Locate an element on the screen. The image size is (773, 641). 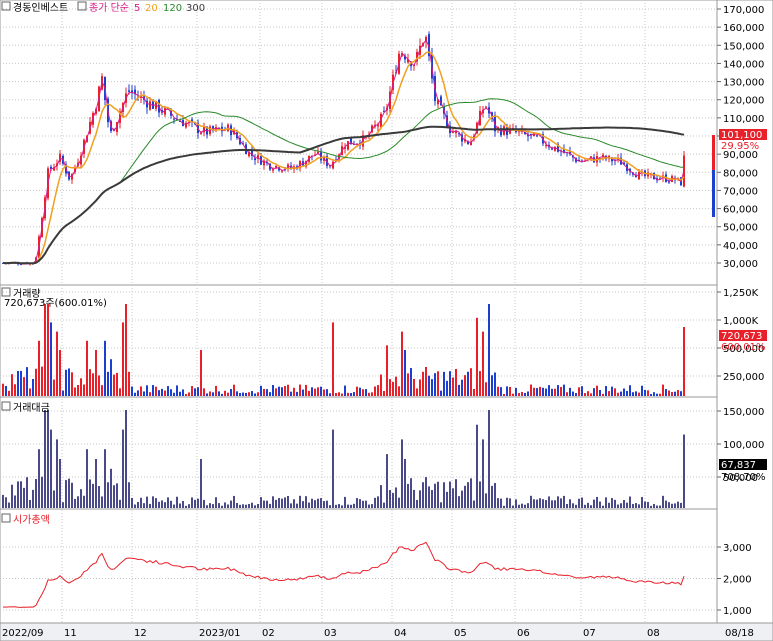
volume-readout: 720,673주(600.01%) is located at coordinates (55, 303).